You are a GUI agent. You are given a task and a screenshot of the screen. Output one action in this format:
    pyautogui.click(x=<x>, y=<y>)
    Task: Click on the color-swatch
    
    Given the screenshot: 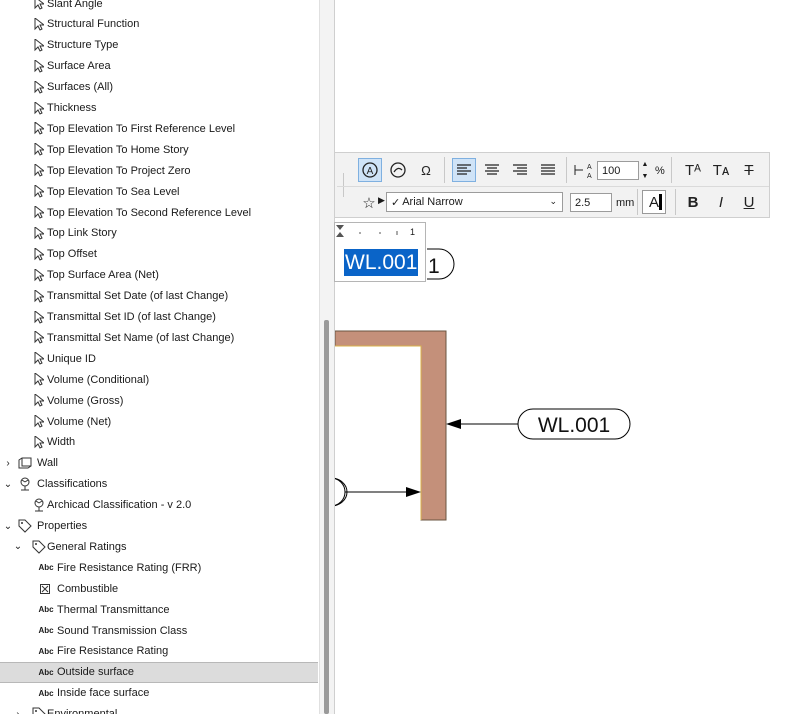 What is the action you would take?
    pyautogui.click(x=660, y=202)
    